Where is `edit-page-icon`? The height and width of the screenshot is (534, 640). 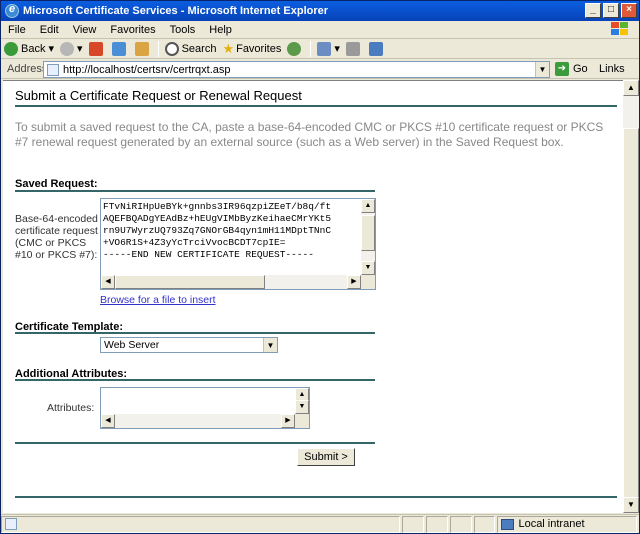
edit-page-icon is located at coordinates (375, 48).